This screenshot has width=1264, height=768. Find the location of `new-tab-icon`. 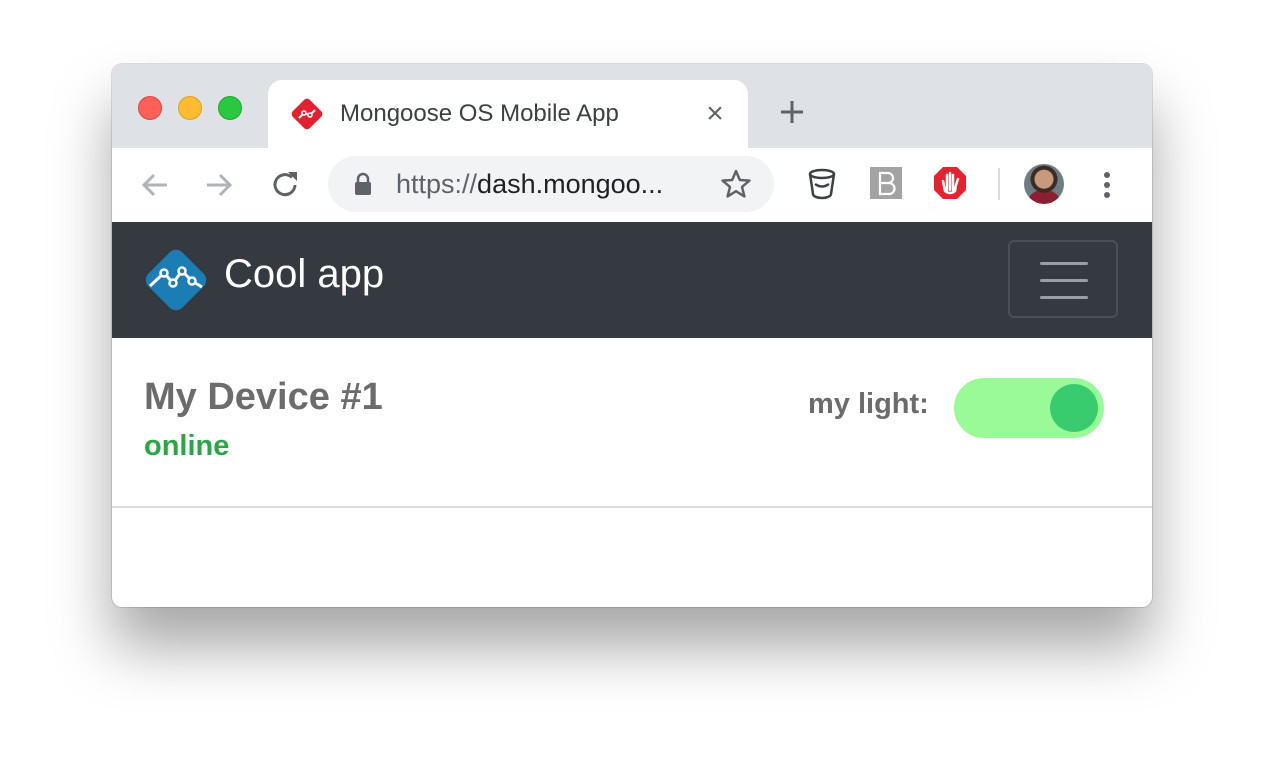

new-tab-icon is located at coordinates (792, 112).